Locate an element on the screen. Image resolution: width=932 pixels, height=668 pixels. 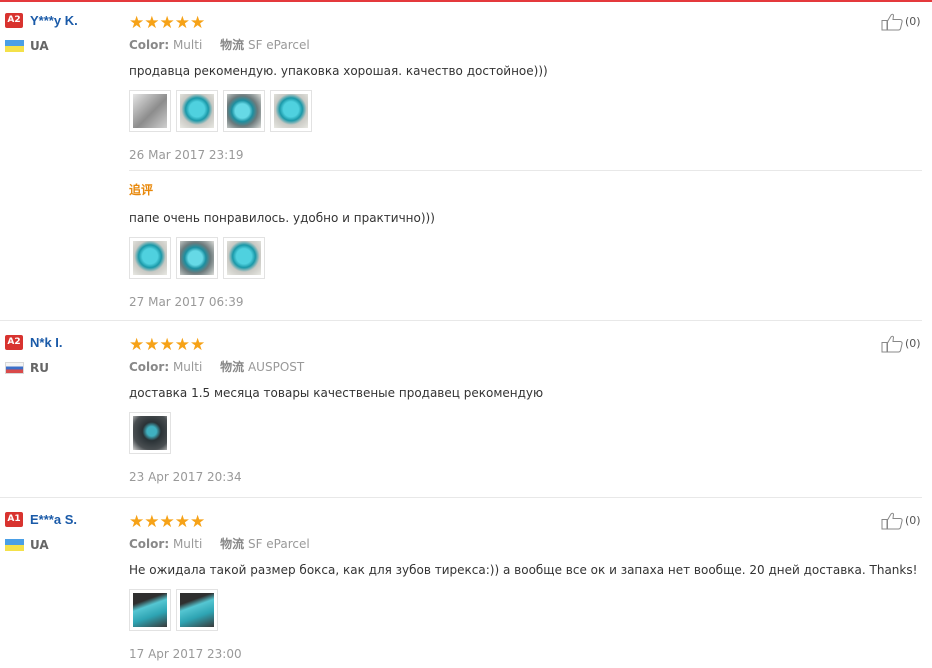
buyer-name: N*k I. is located at coordinates (46, 342).